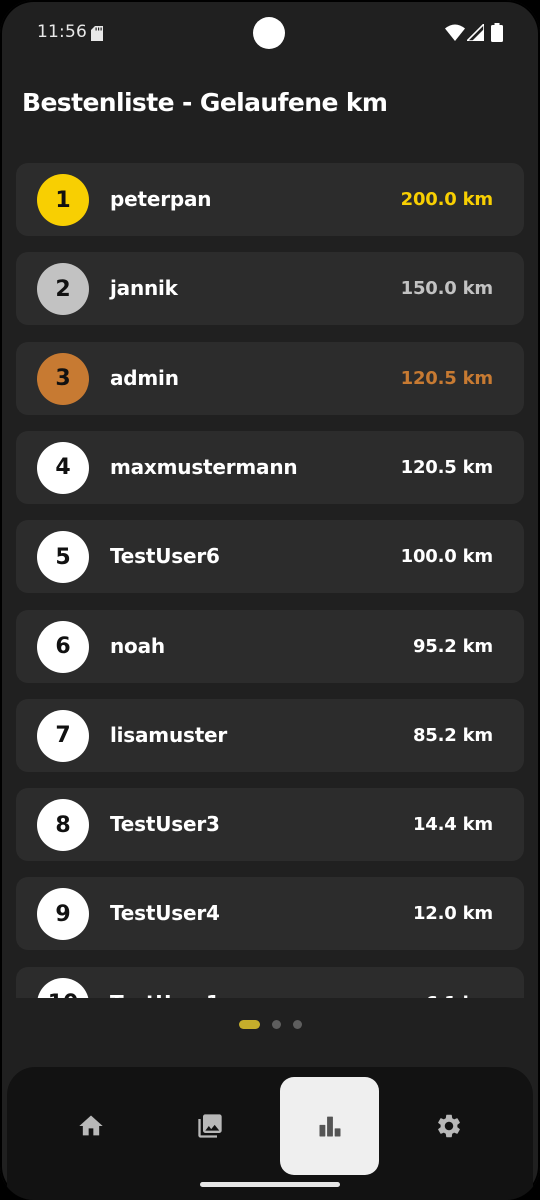 This screenshot has width=540, height=1200. What do you see at coordinates (161, 199) in the screenshot?
I see `username: peterpan` at bounding box center [161, 199].